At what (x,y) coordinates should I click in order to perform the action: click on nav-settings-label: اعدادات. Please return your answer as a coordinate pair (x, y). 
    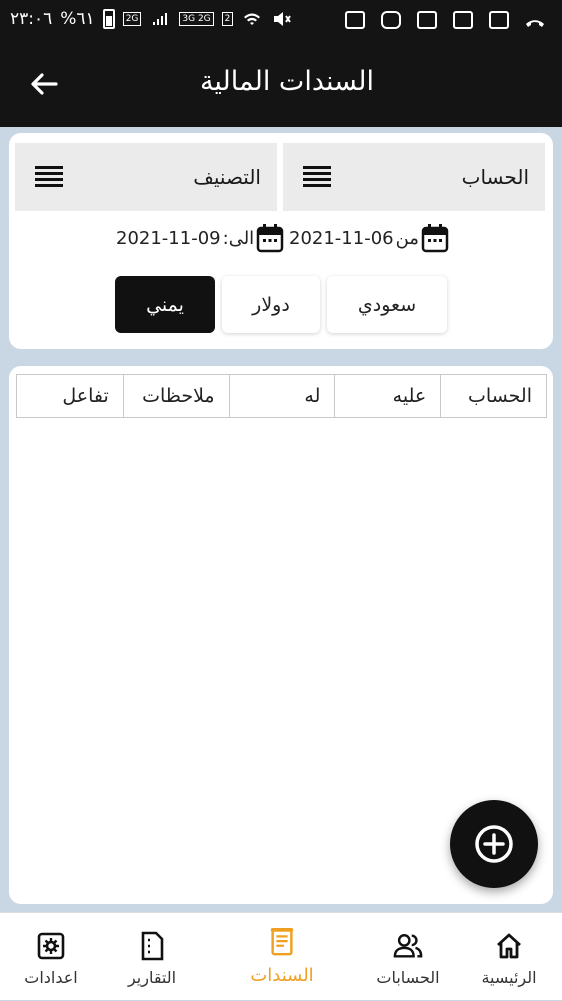
    Looking at the image, I should click on (51, 977).